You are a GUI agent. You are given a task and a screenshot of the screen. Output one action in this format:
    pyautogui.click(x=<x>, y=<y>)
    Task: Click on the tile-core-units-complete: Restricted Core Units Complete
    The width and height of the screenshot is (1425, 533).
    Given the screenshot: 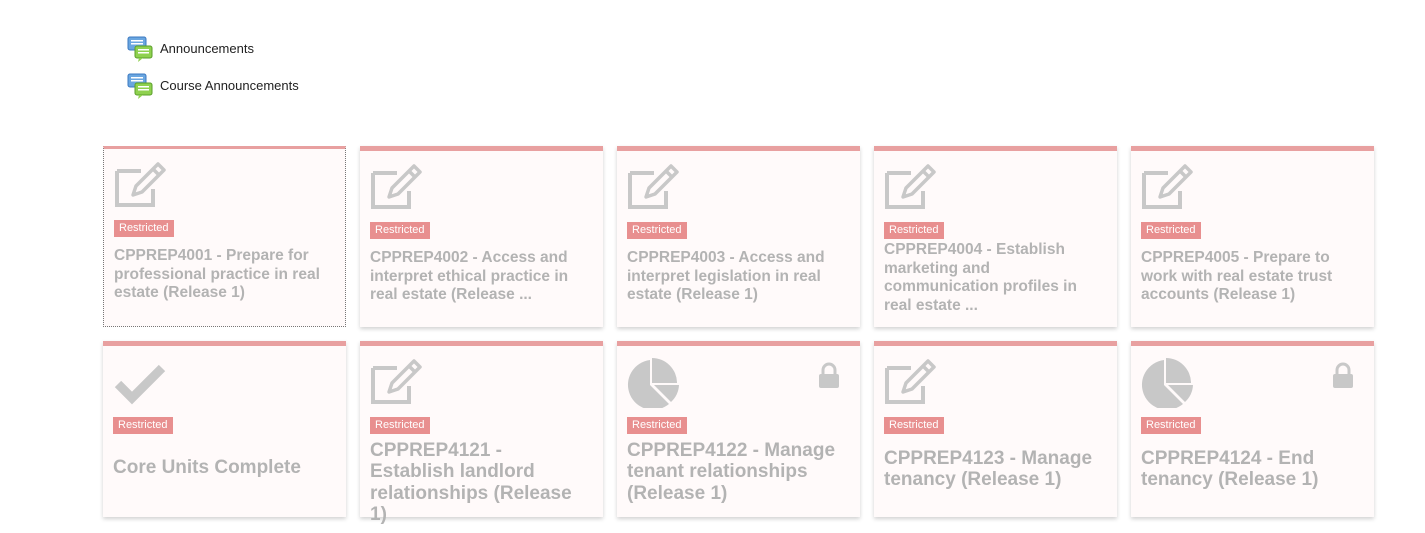 What is the action you would take?
    pyautogui.click(x=224, y=429)
    